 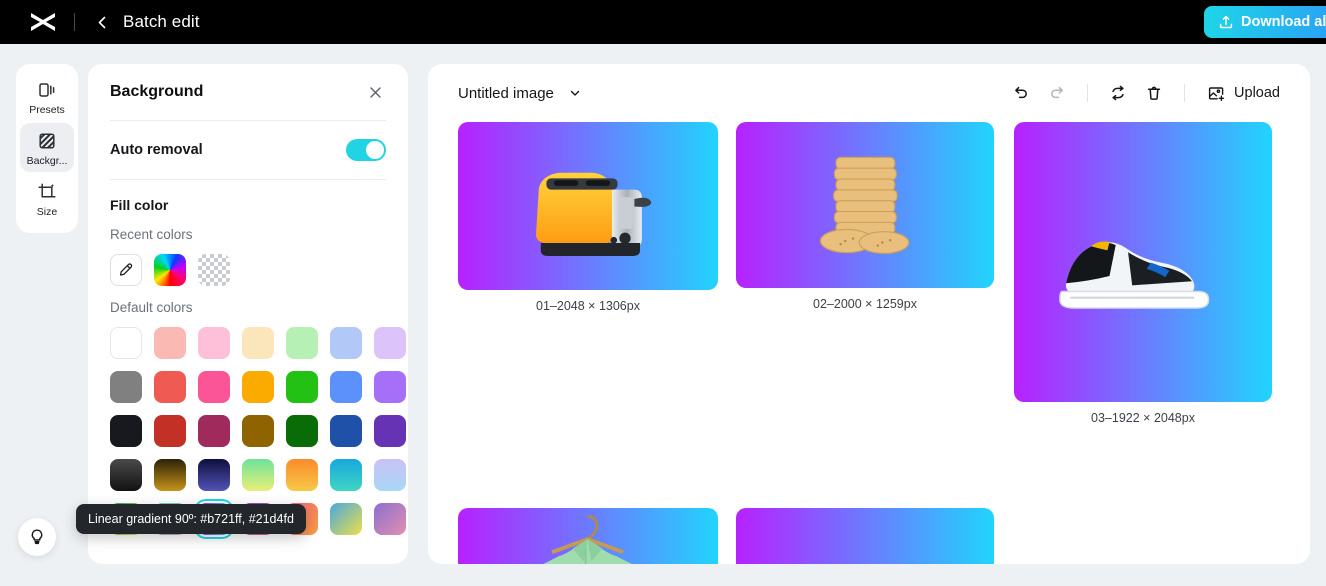 I want to click on header-divider, so click(x=74, y=22).